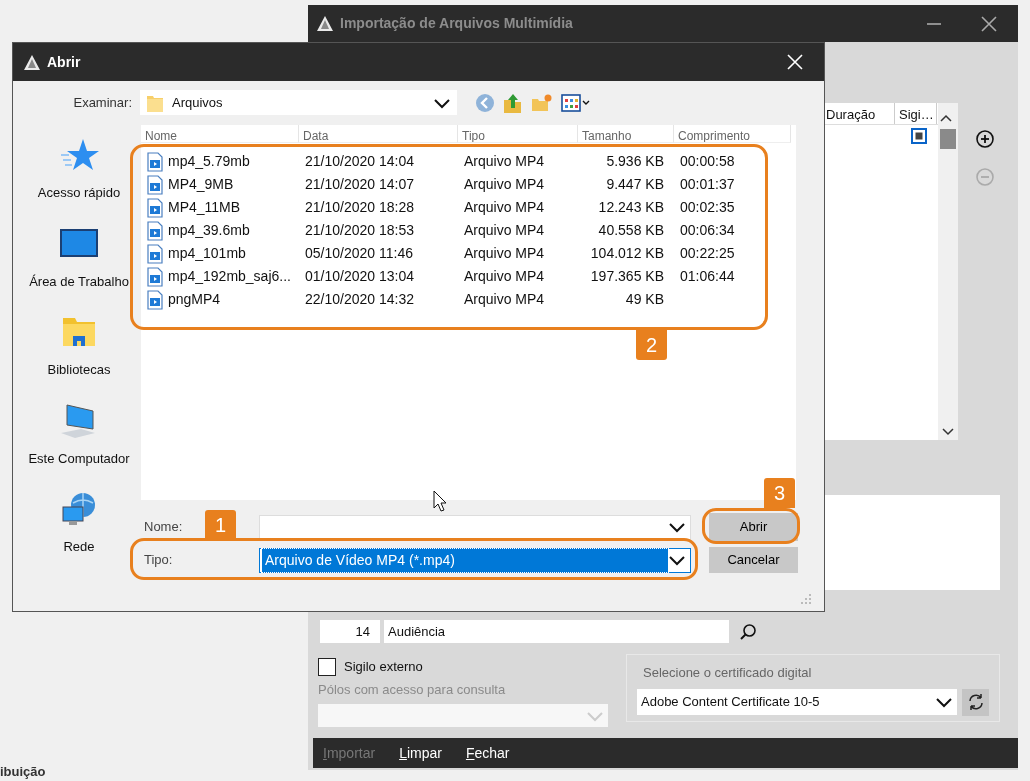 This screenshot has width=1030, height=781. What do you see at coordinates (946, 117) in the screenshot?
I see `scroll-up-icon` at bounding box center [946, 117].